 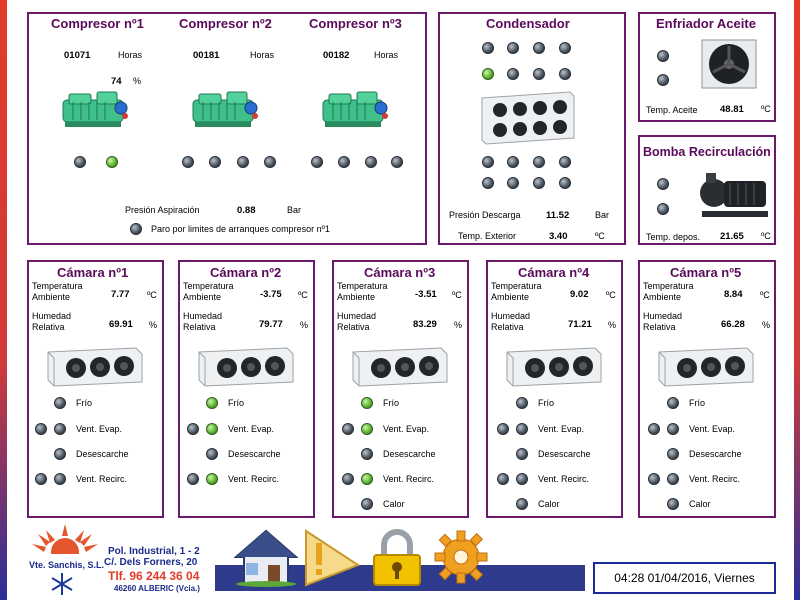 I want to click on discharge-pressure-label: Presión Descarga, so click(x=485, y=215).